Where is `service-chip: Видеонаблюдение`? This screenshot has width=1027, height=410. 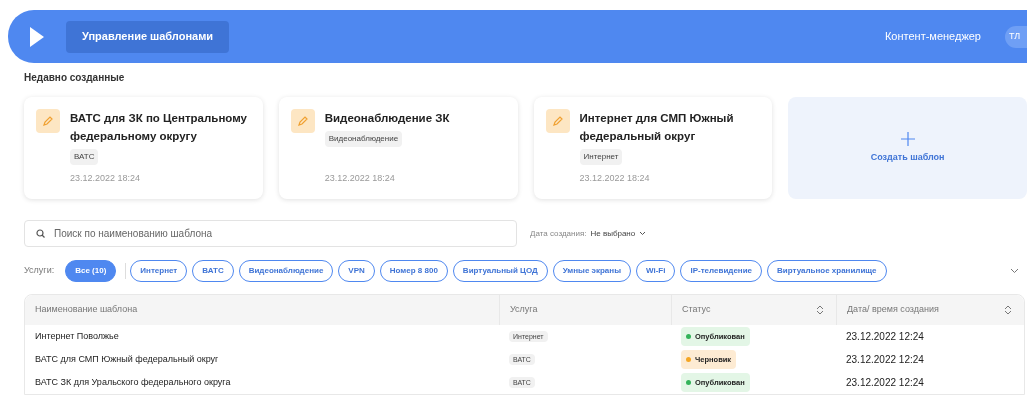
service-chip: Видеонаблюдение is located at coordinates (286, 270).